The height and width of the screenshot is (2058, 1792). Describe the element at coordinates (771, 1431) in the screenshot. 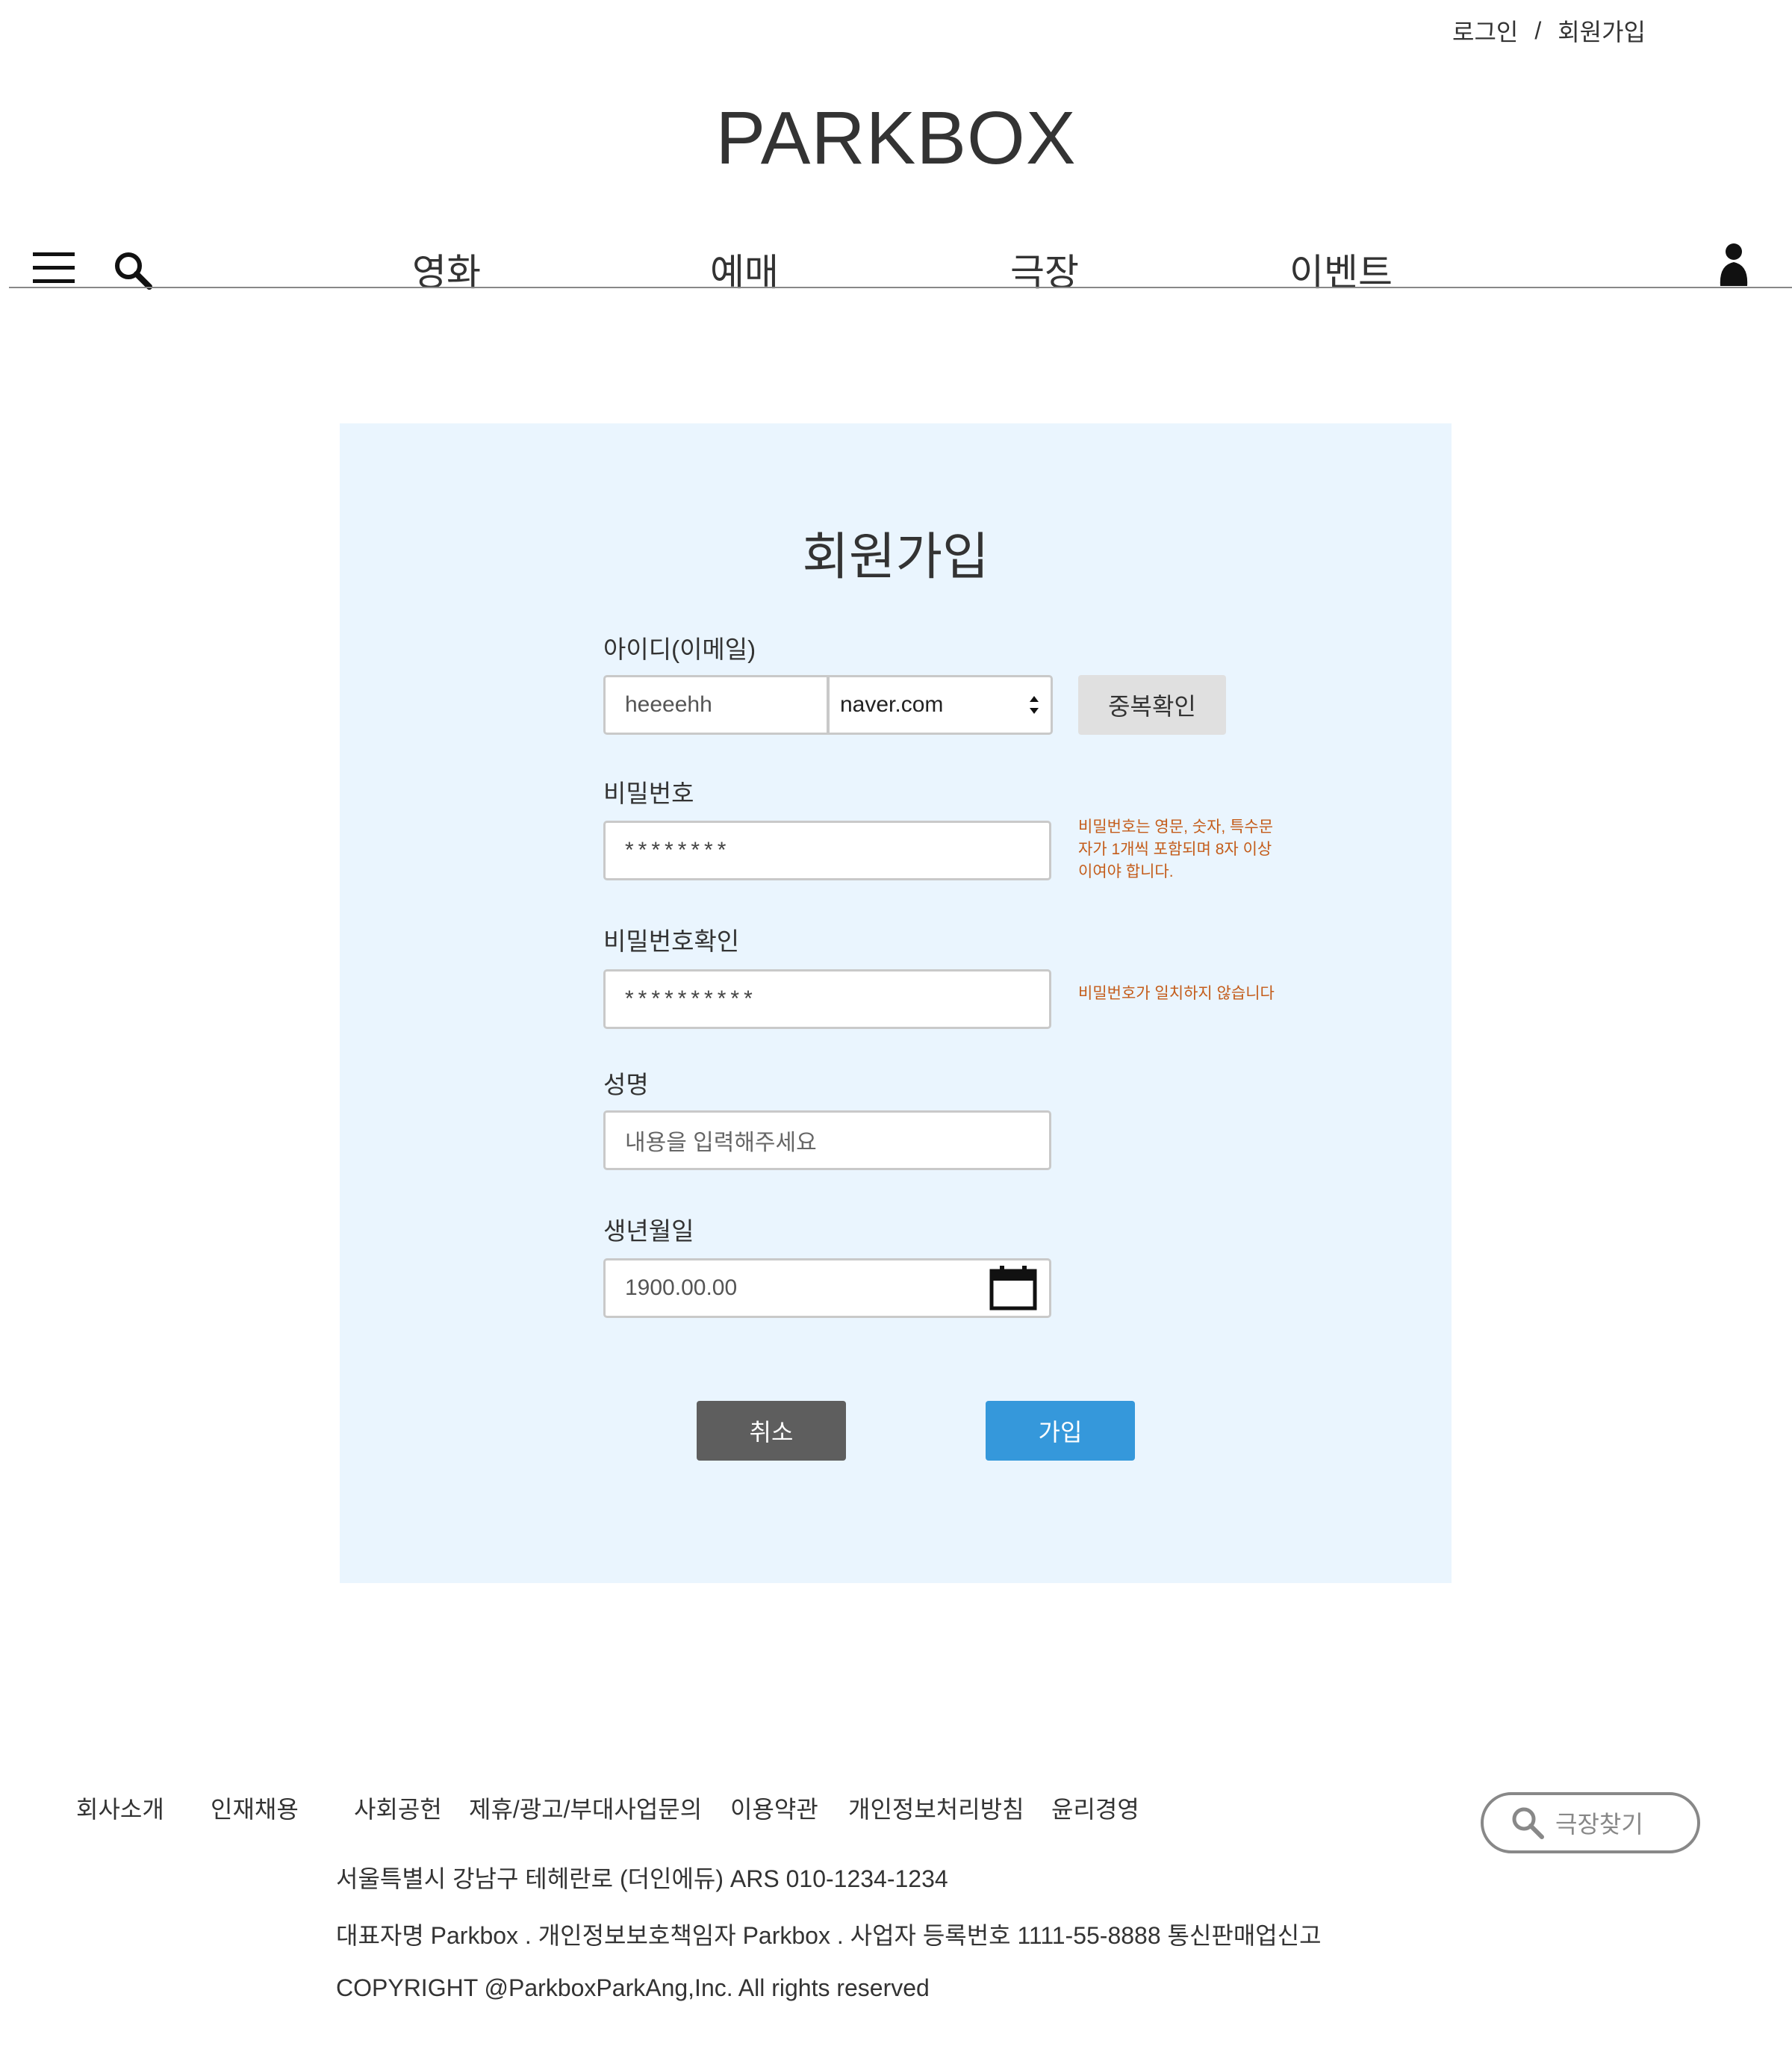

I see `cancel-button: 취소` at that location.